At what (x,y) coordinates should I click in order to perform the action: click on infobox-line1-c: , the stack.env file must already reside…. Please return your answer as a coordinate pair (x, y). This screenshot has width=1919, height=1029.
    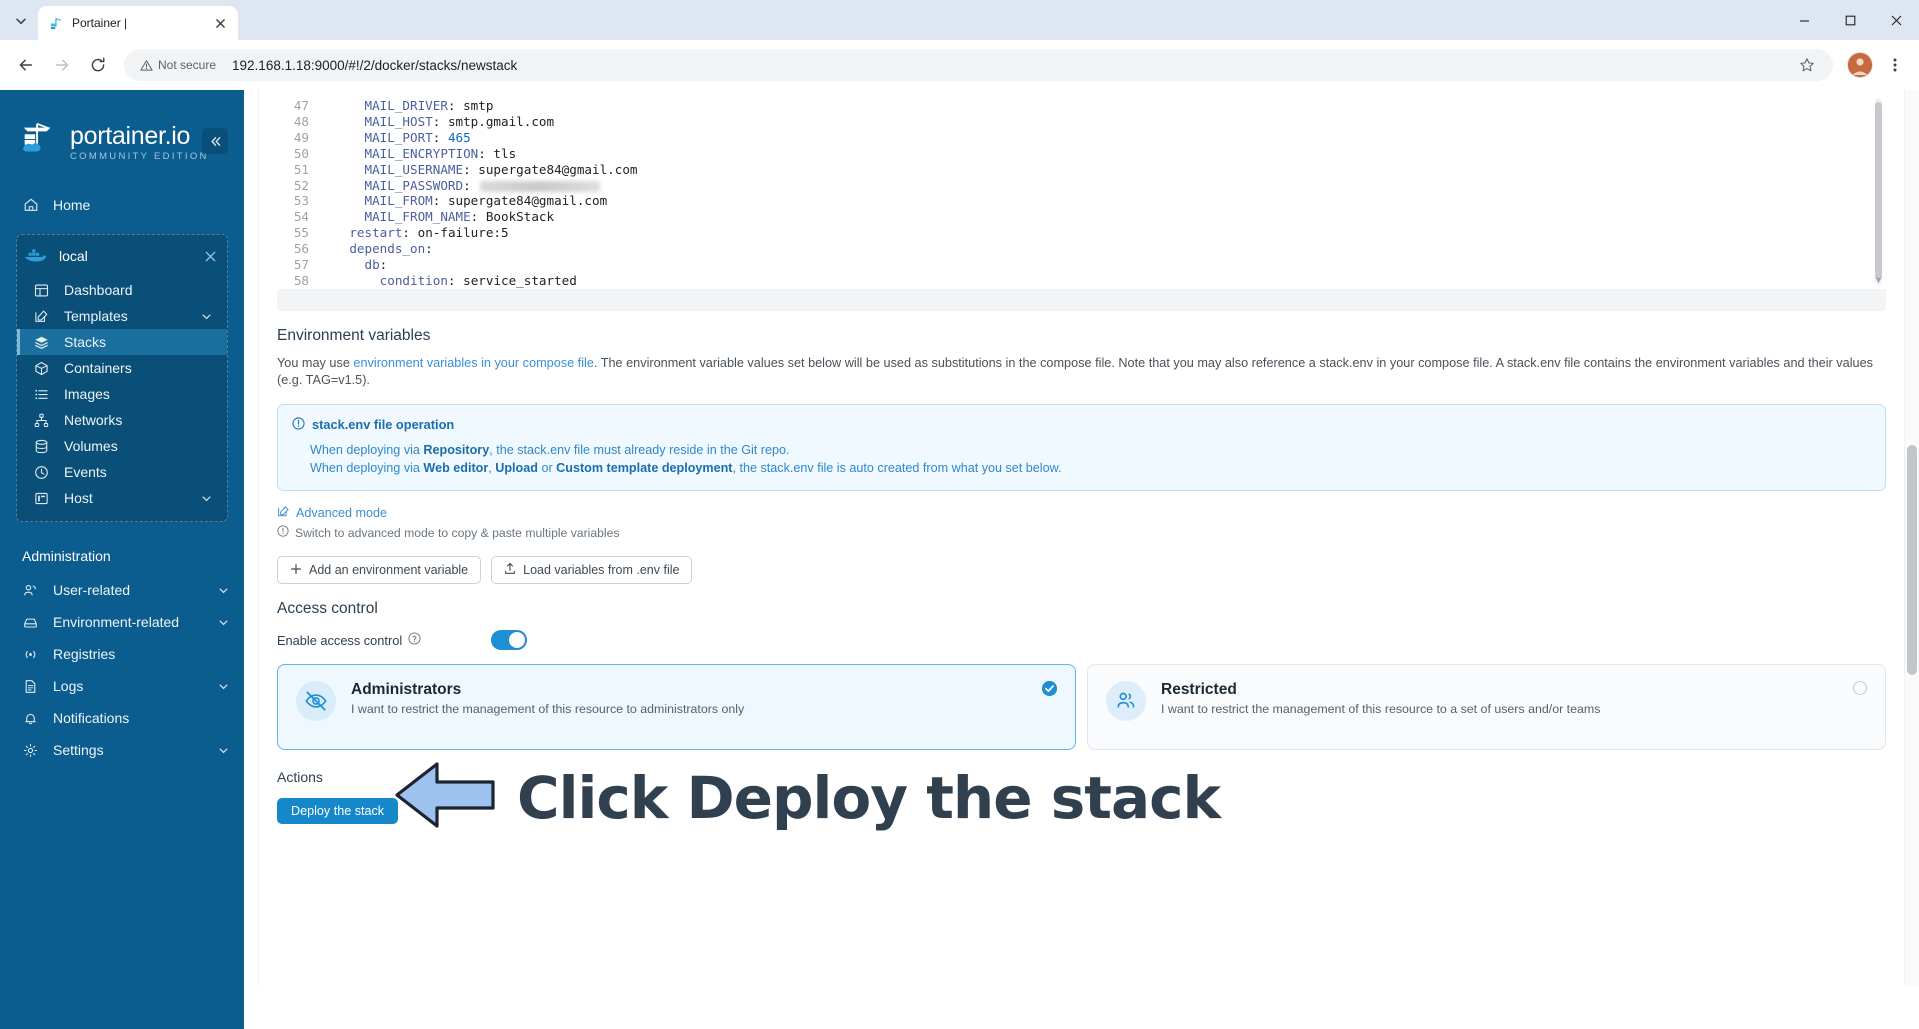
    Looking at the image, I should click on (639, 449).